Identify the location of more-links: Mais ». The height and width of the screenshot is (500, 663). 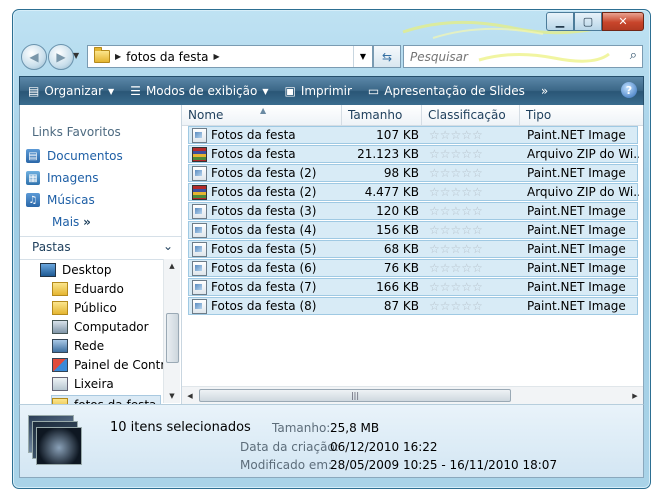
(71, 222).